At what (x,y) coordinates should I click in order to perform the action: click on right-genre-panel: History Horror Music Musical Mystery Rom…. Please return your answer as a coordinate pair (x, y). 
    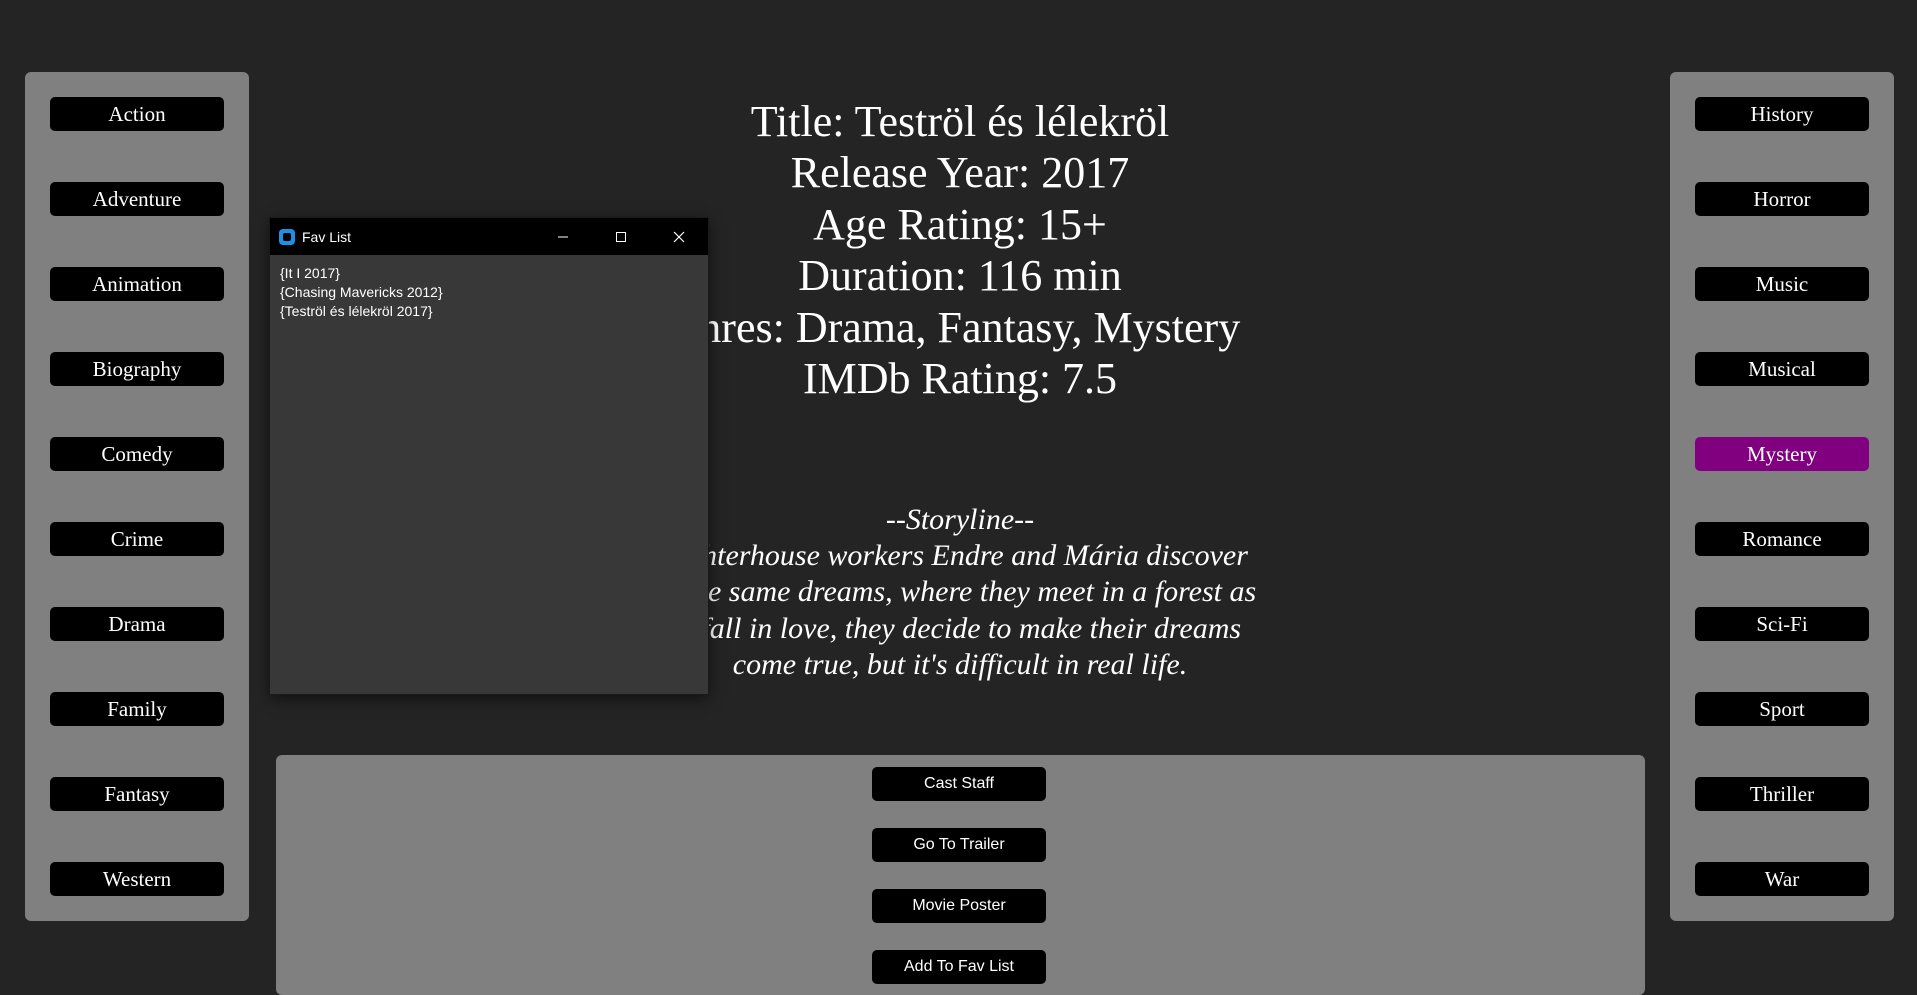
    Looking at the image, I should click on (1782, 496).